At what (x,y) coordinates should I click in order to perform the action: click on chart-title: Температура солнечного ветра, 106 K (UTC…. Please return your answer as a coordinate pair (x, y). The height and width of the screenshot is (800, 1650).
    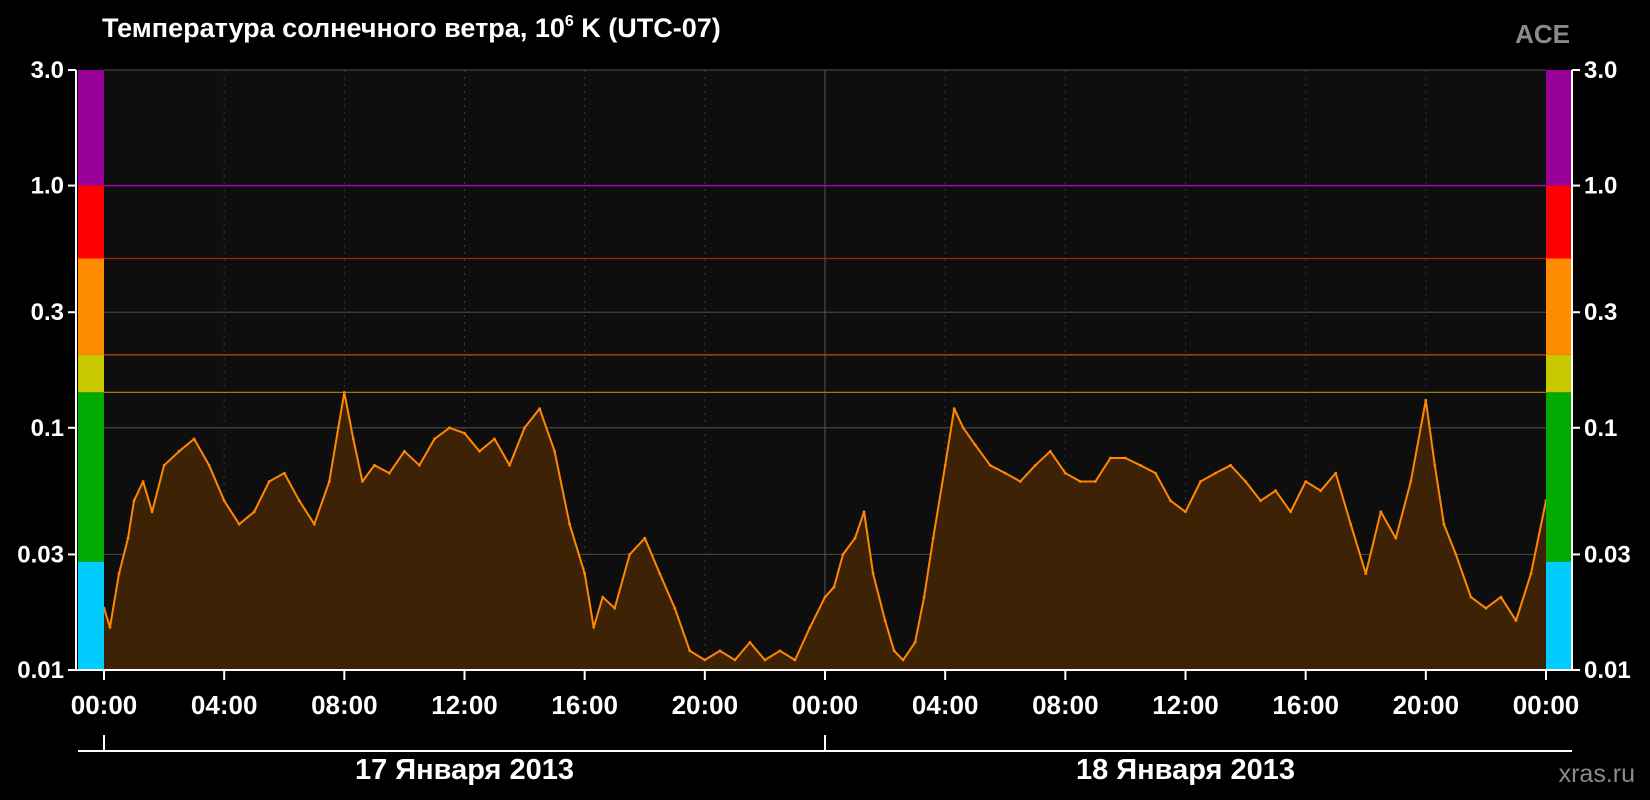
    Looking at the image, I should click on (411, 28).